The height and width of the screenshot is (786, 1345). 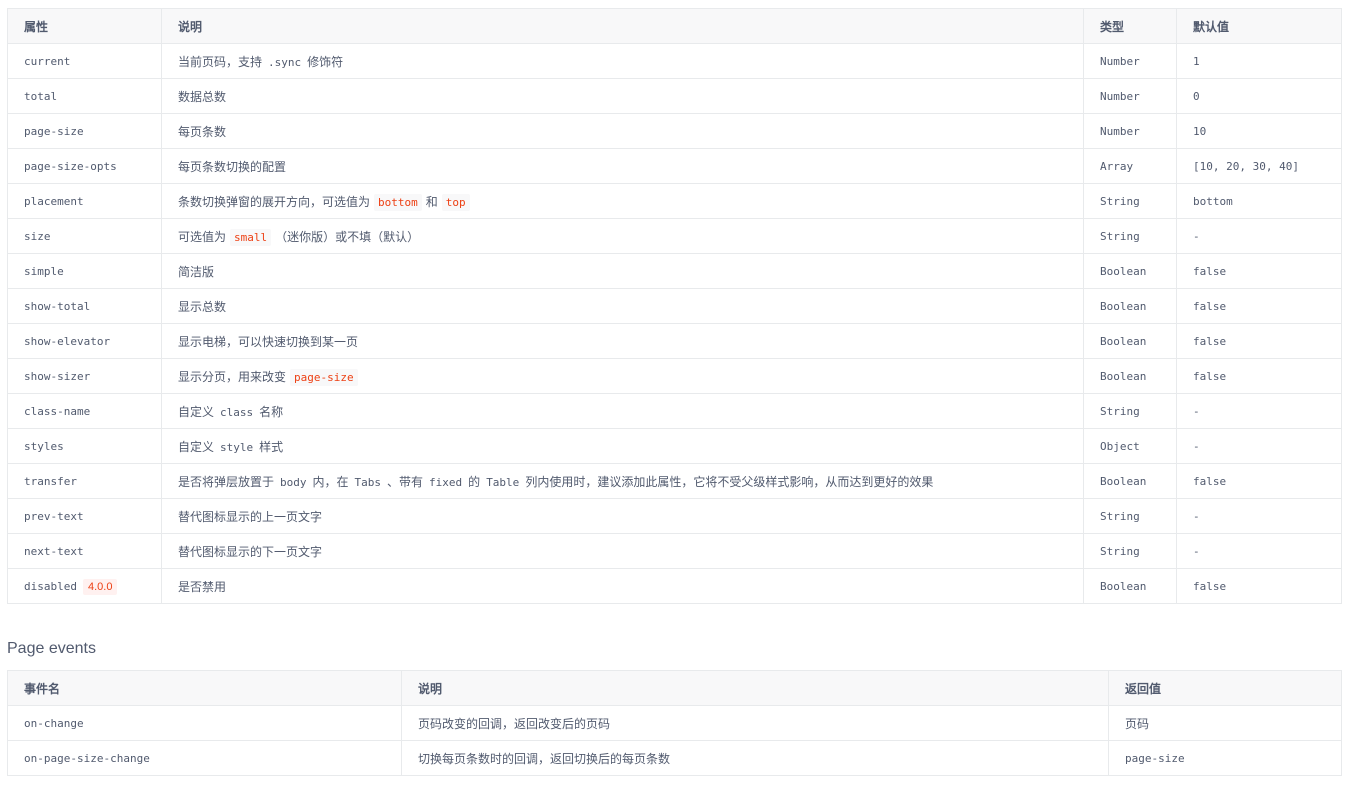 I want to click on table-row: disabled 4.0.0 是否禁用 Boolean false, so click(x=674, y=586).